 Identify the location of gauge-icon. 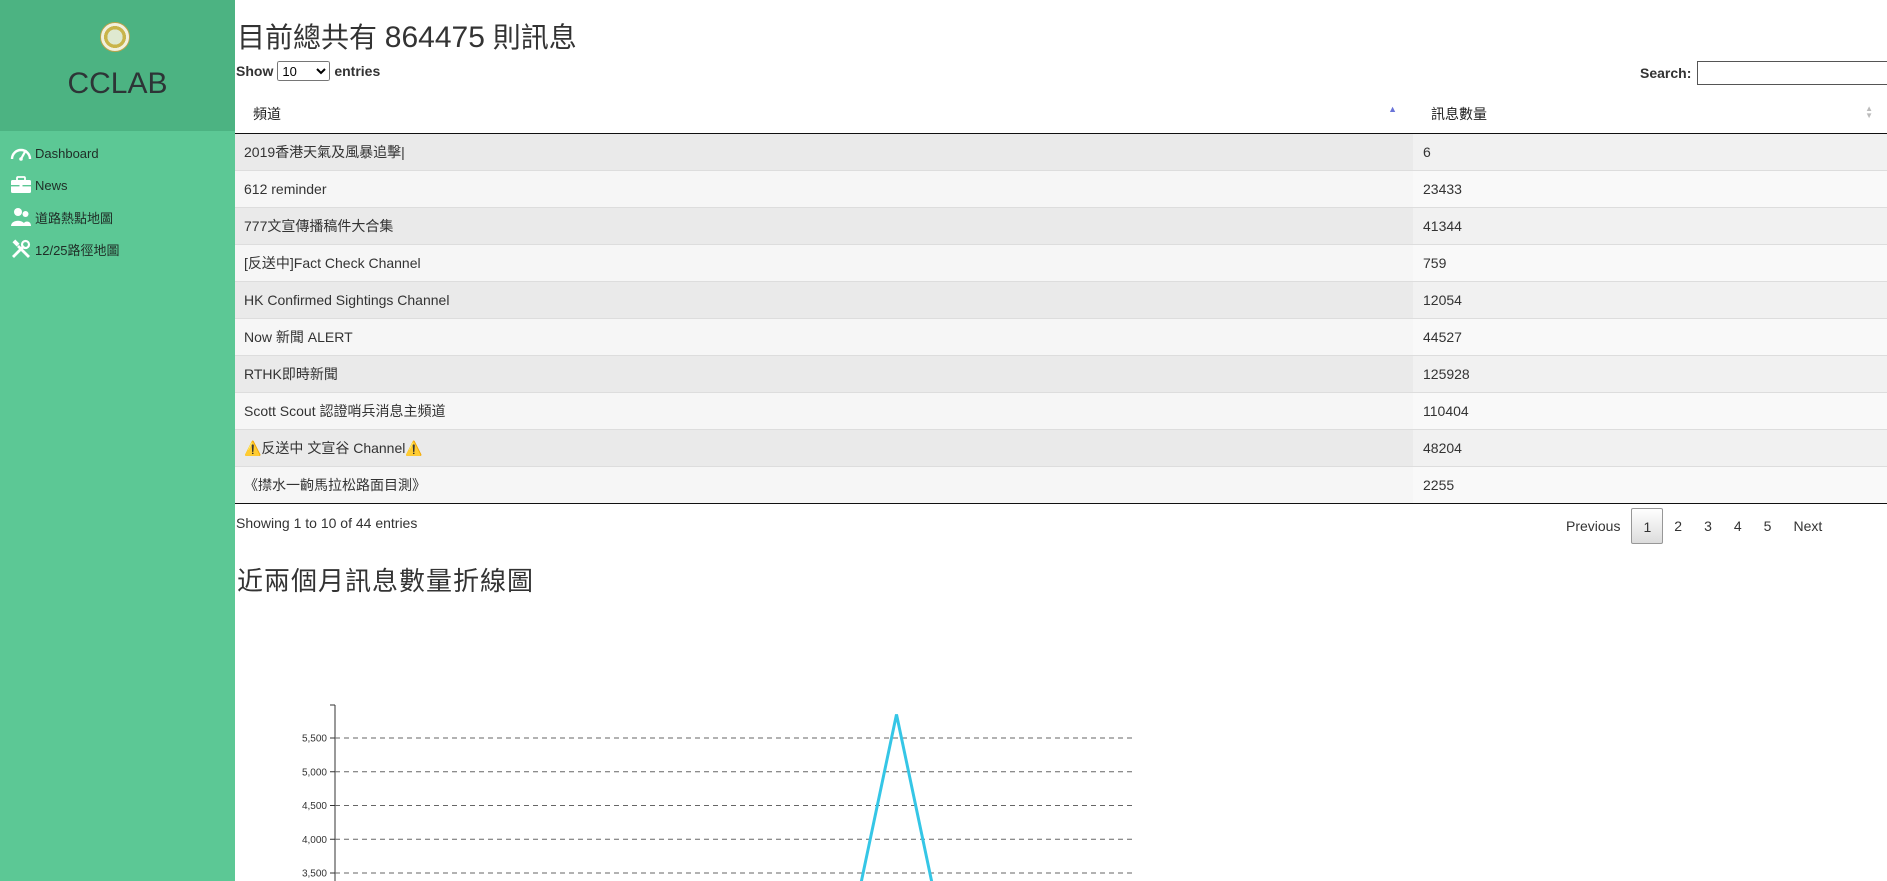
(21, 154).